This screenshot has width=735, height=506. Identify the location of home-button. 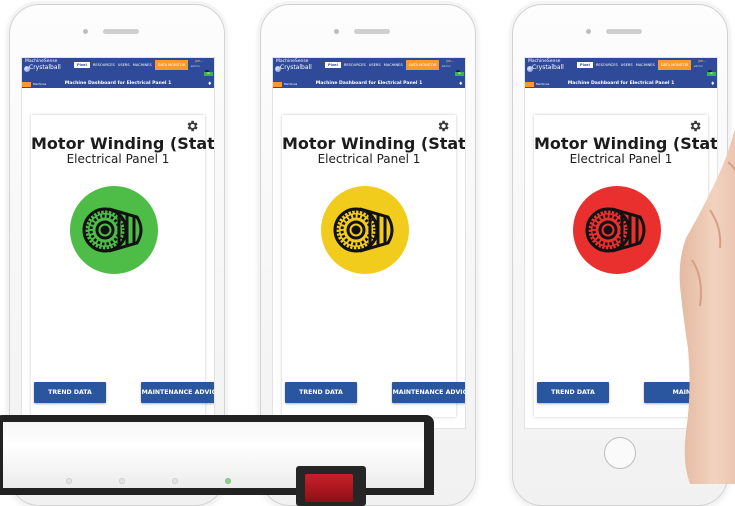
(620, 453).